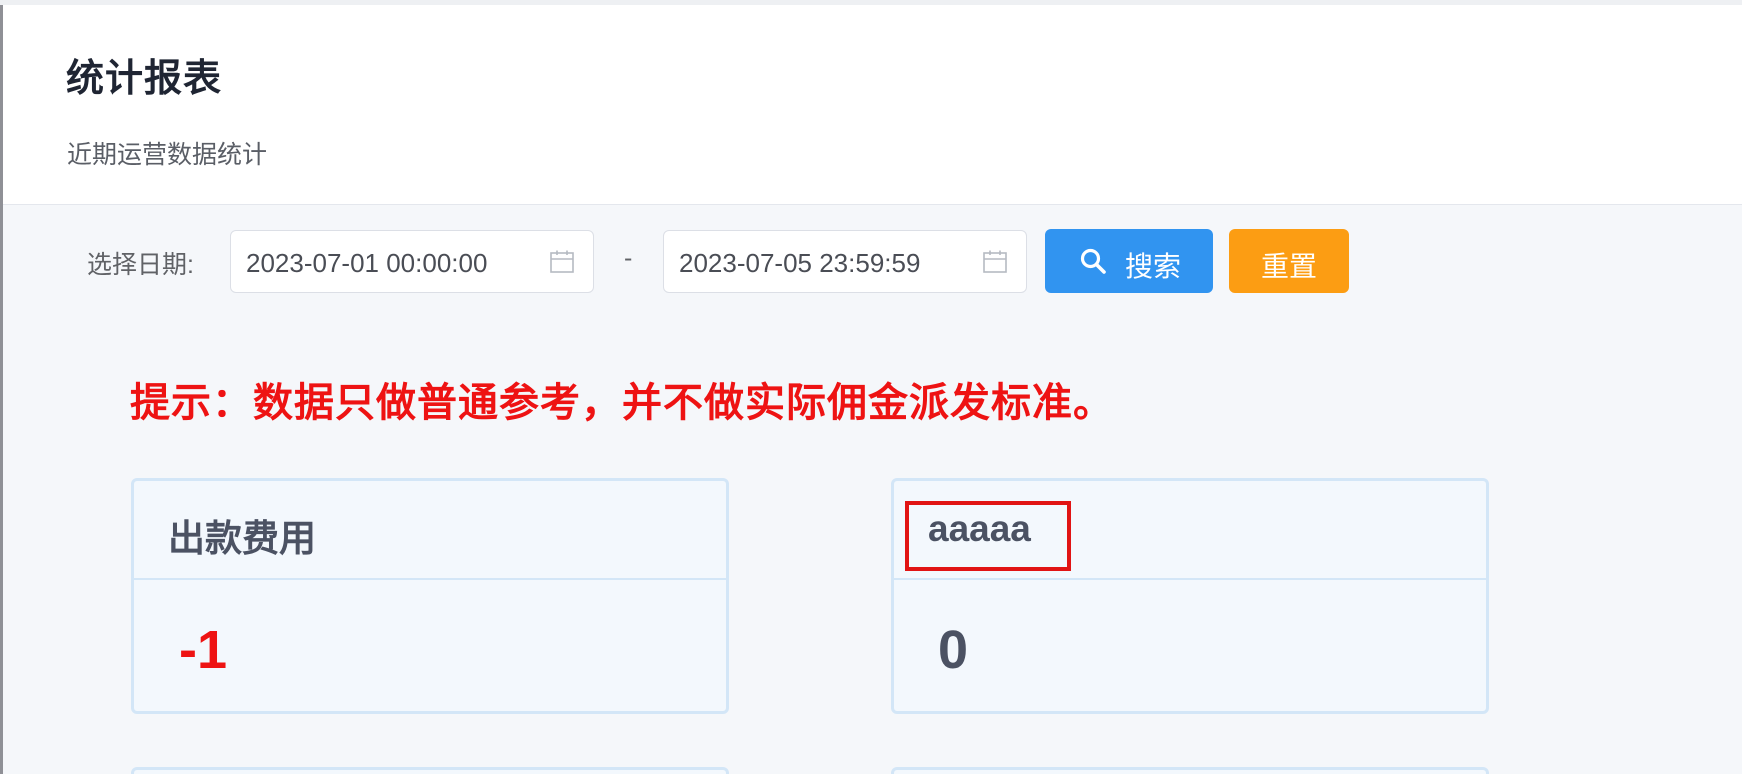 The height and width of the screenshot is (774, 1742). What do you see at coordinates (953, 650) in the screenshot?
I see `card-value: 0` at bounding box center [953, 650].